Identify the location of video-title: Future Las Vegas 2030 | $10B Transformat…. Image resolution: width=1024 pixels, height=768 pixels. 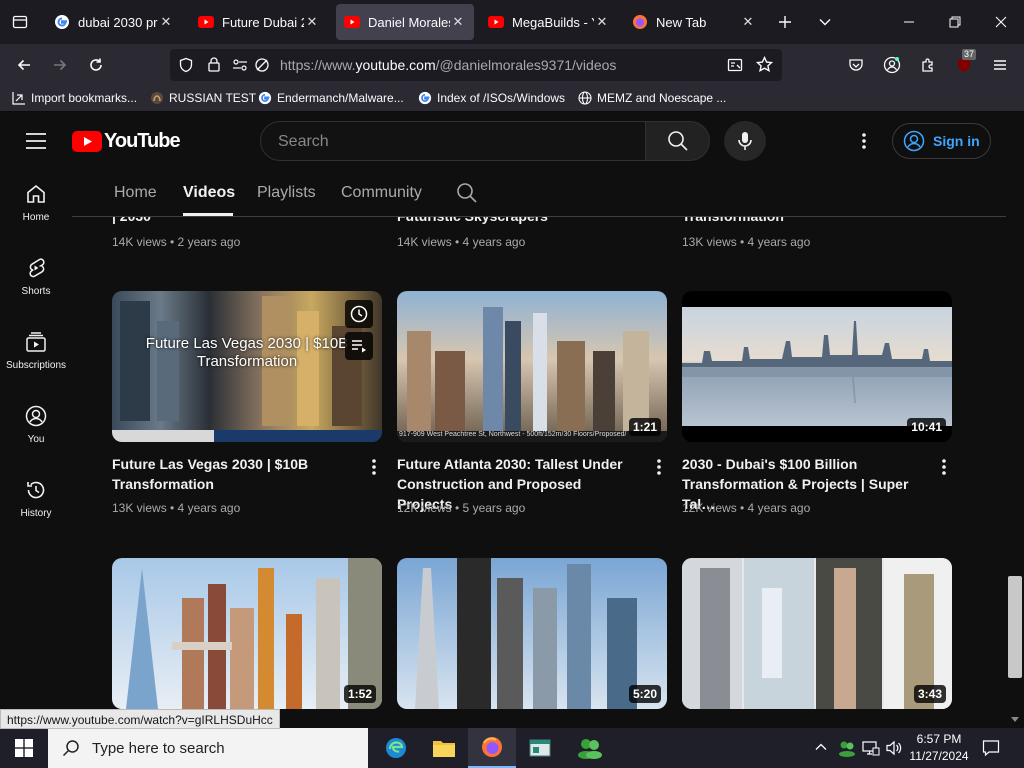
(232, 474).